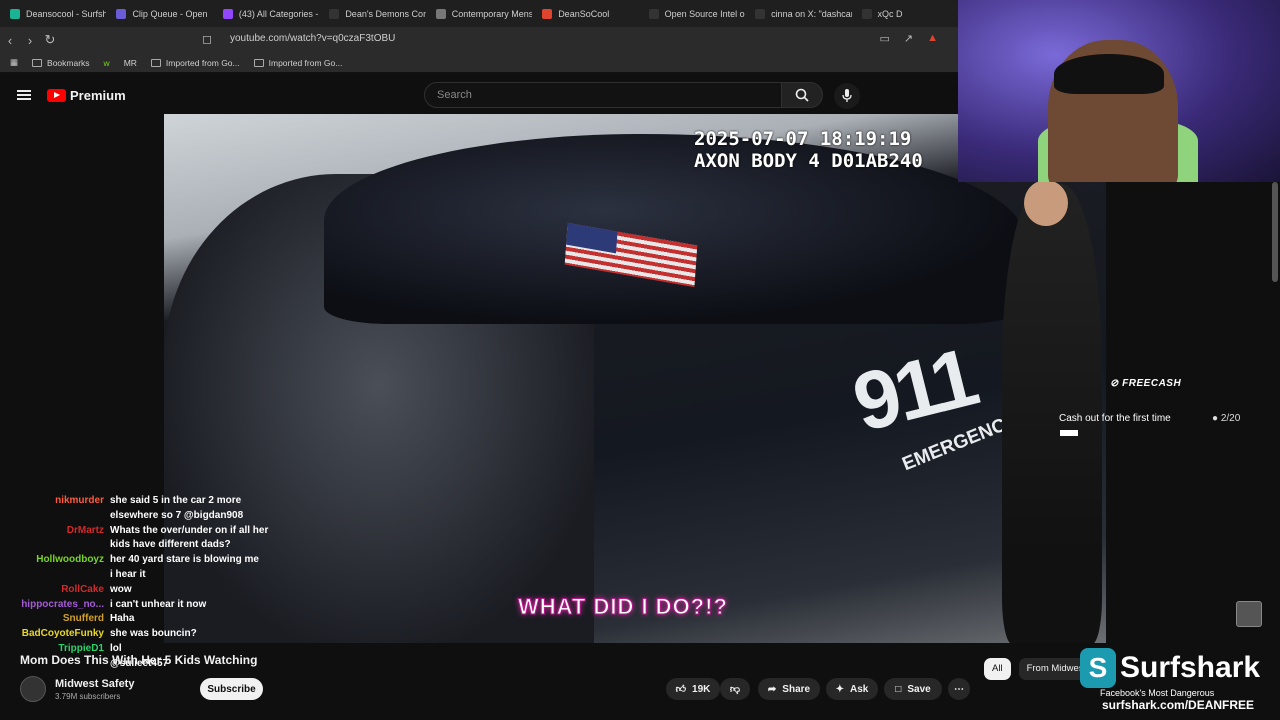  What do you see at coordinates (1157, 693) in the screenshot?
I see `surfshark-tagline: Facebook's Most Dangerous` at bounding box center [1157, 693].